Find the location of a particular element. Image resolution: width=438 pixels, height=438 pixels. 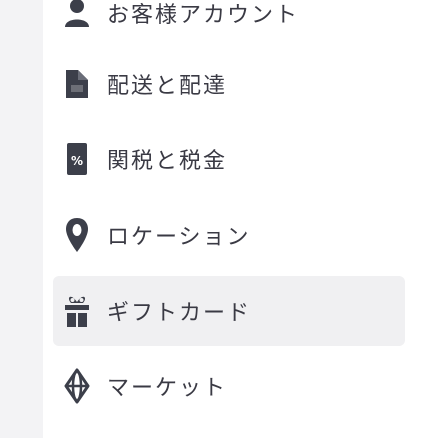

menu-item-label: 配送と配達 is located at coordinates (167, 86).